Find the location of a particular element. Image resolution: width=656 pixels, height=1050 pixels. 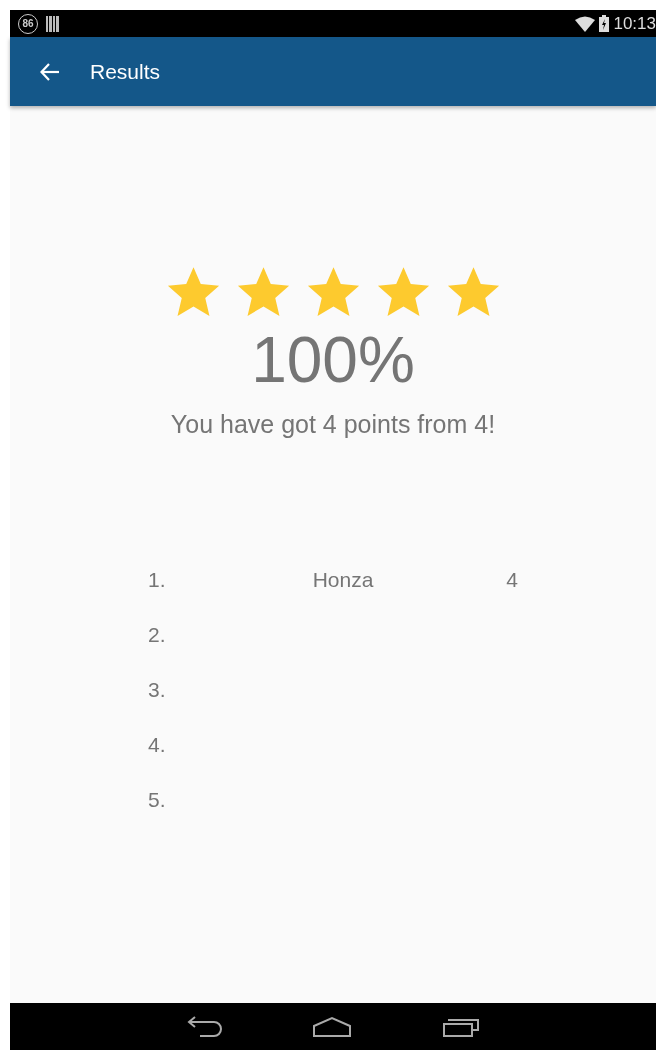

rank-number: 3. is located at coordinates (157, 689).